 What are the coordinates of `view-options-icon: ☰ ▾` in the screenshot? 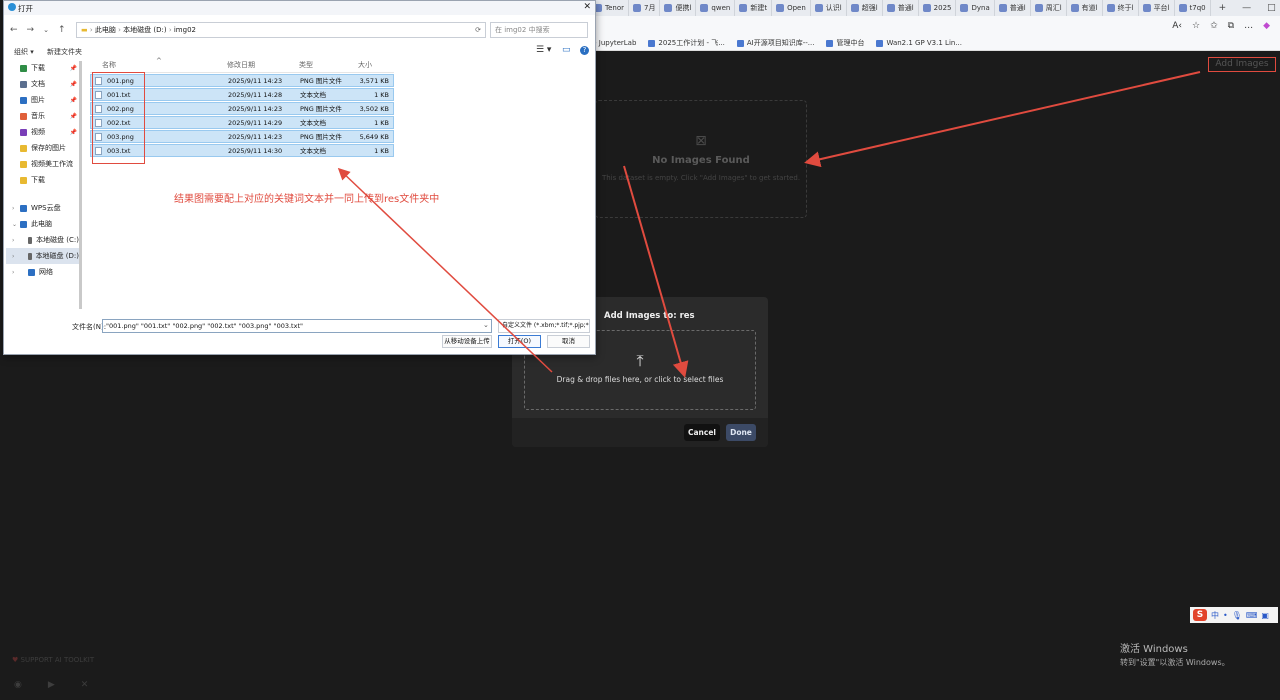 It's located at (543, 50).